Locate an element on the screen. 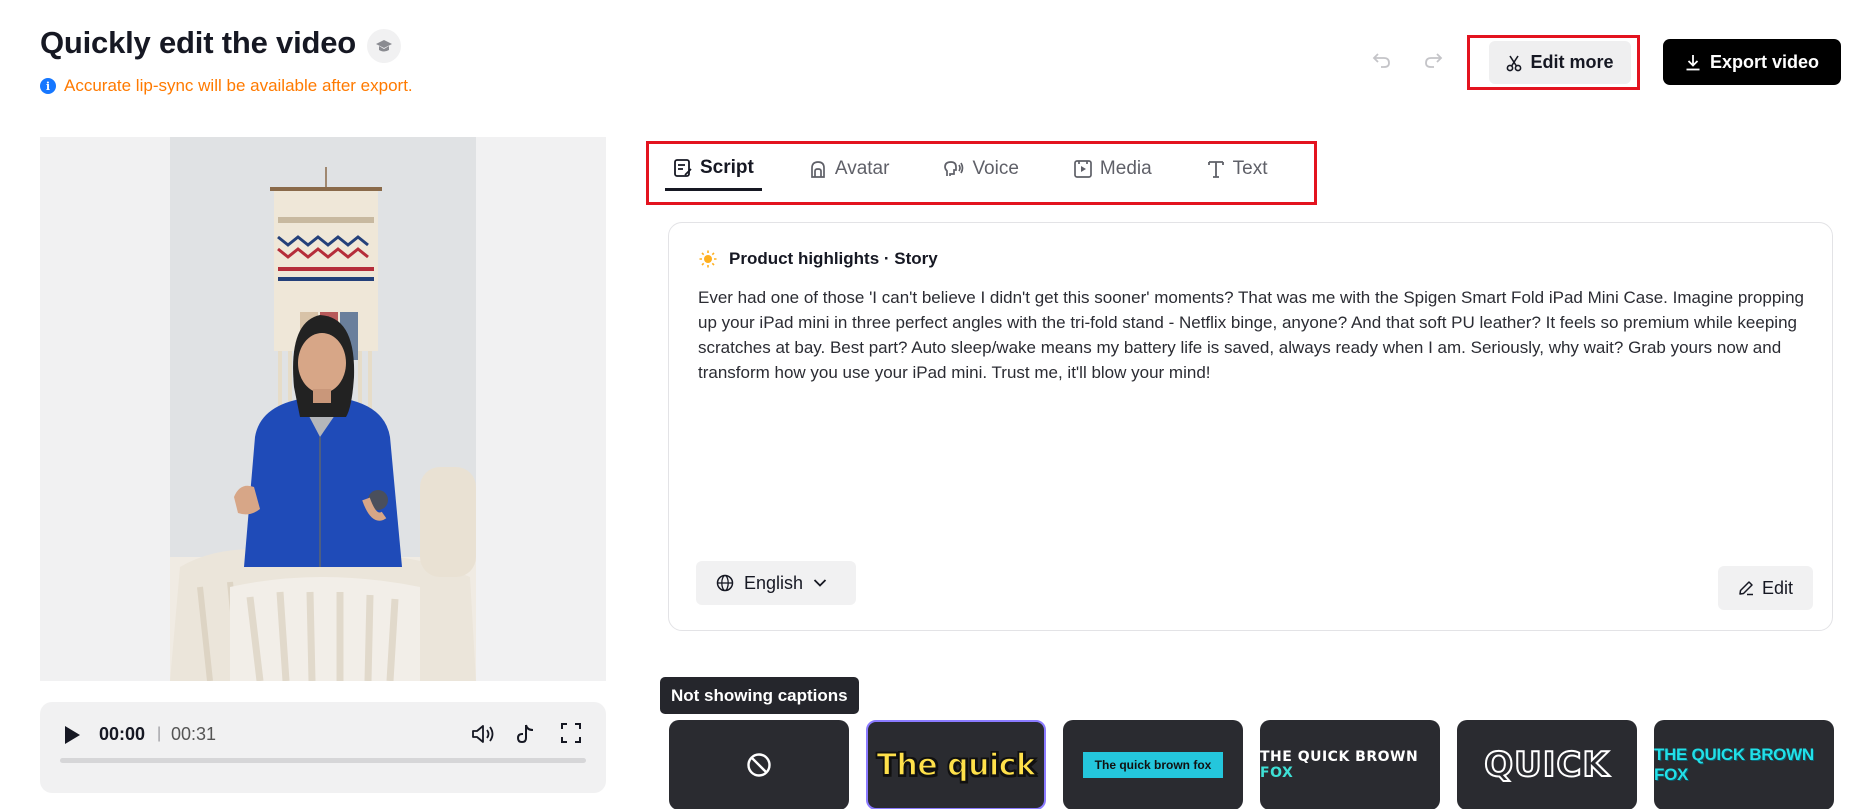 The image size is (1872, 809). no-captions-icon is located at coordinates (759, 765).